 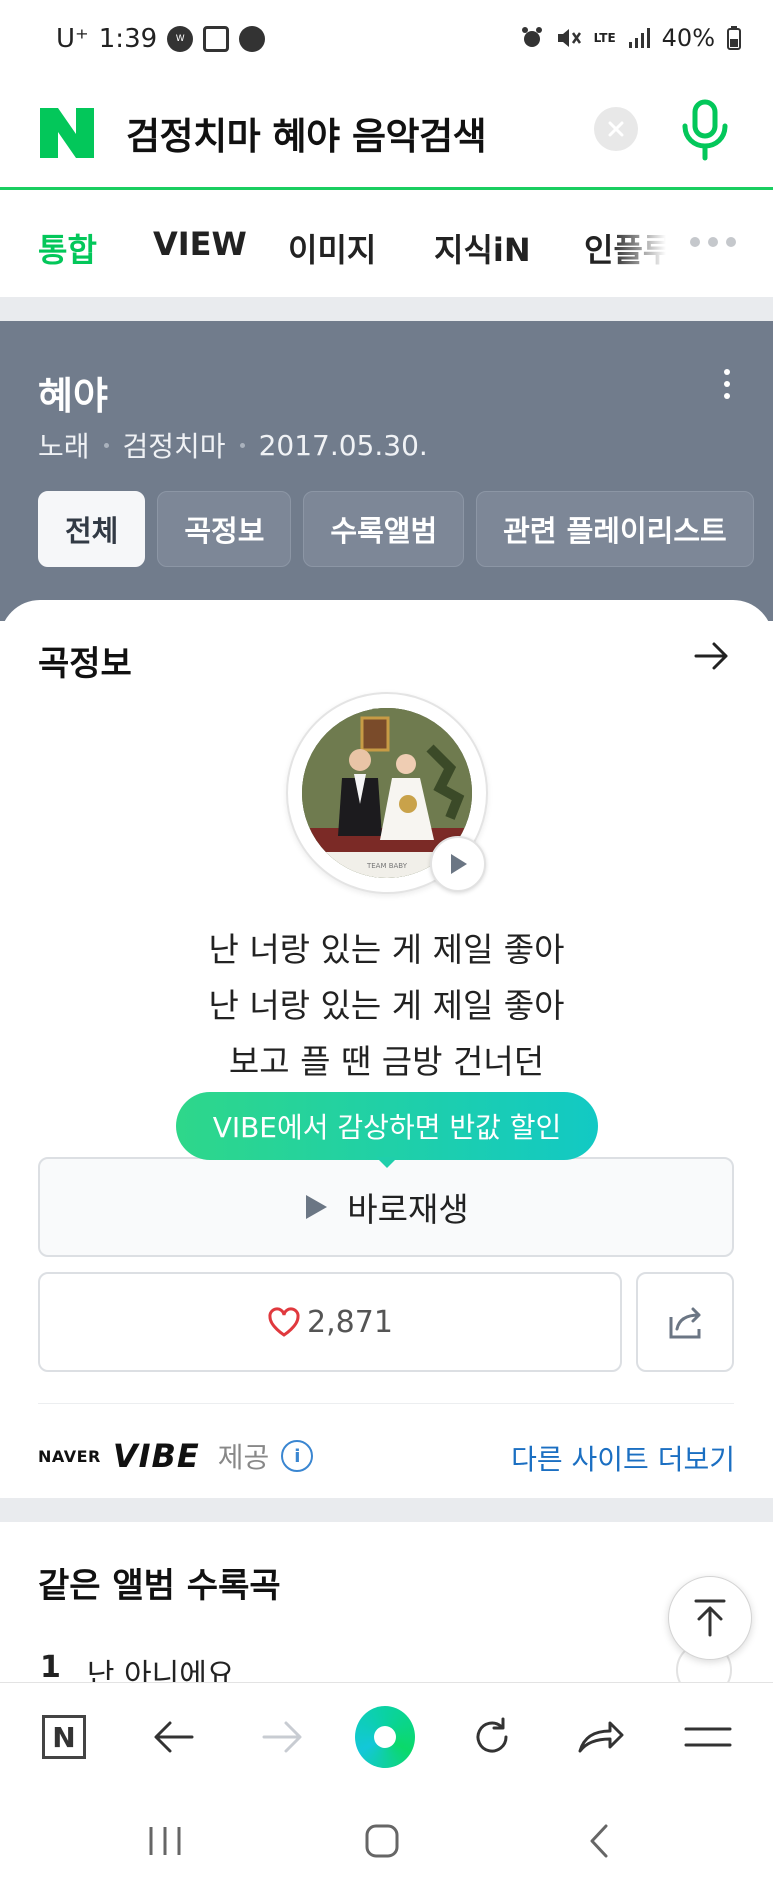 What do you see at coordinates (623, 1458) in the screenshot?
I see `more-sites-link: 다른 사이트 더보기` at bounding box center [623, 1458].